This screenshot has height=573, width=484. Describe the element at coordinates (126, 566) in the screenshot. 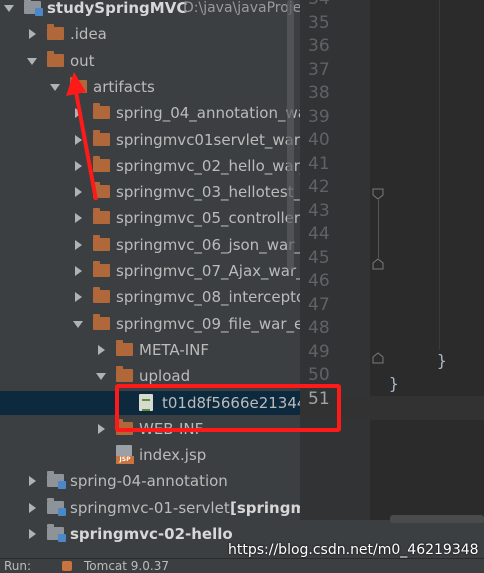

I see `tomcat-tab: Tomcat 9.0.37` at that location.